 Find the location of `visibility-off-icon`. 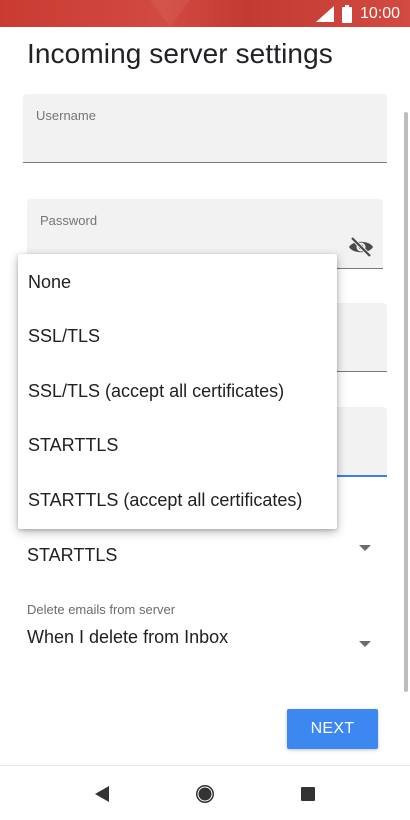

visibility-off-icon is located at coordinates (361, 247).